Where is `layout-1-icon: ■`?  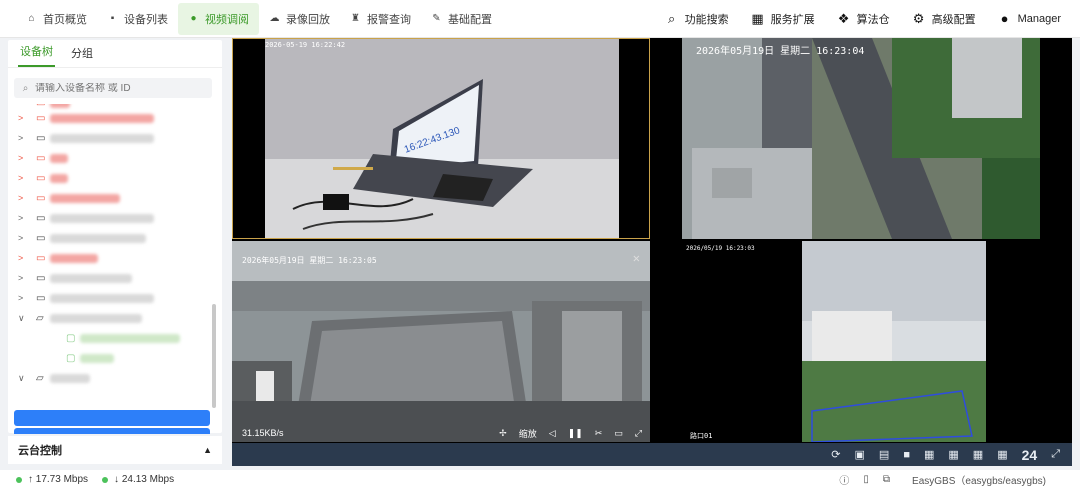 layout-1-icon: ■ is located at coordinates (906, 455).